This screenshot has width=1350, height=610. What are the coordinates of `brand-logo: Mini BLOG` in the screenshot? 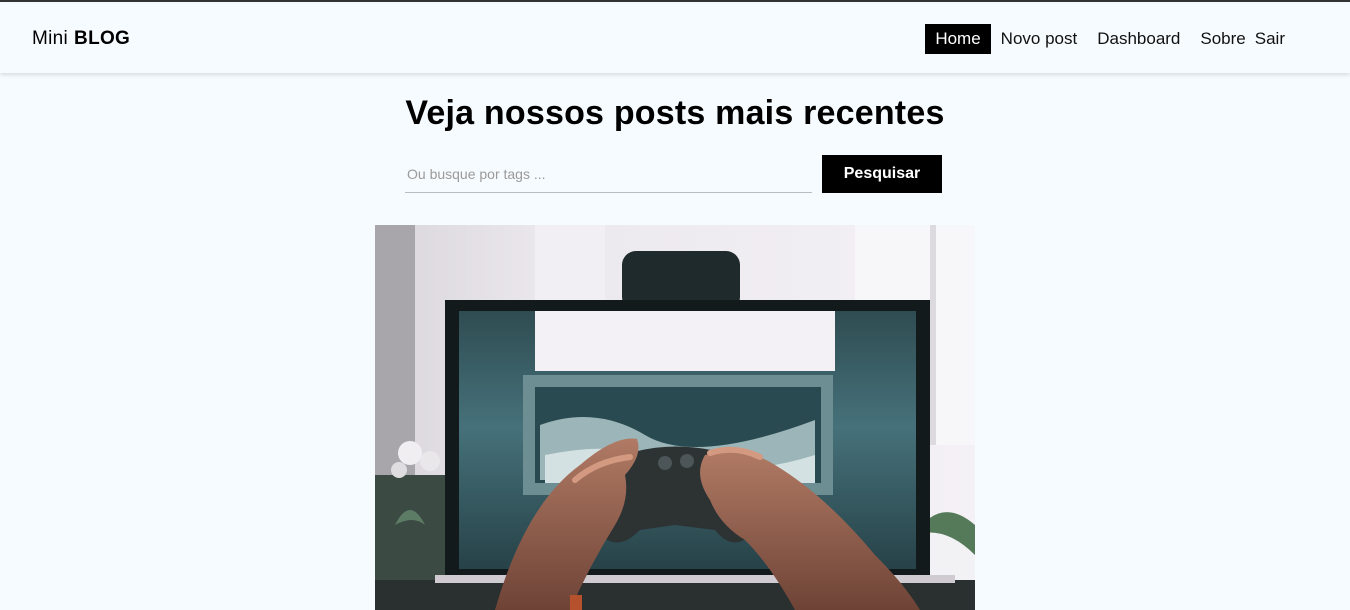 It's located at (81, 39).